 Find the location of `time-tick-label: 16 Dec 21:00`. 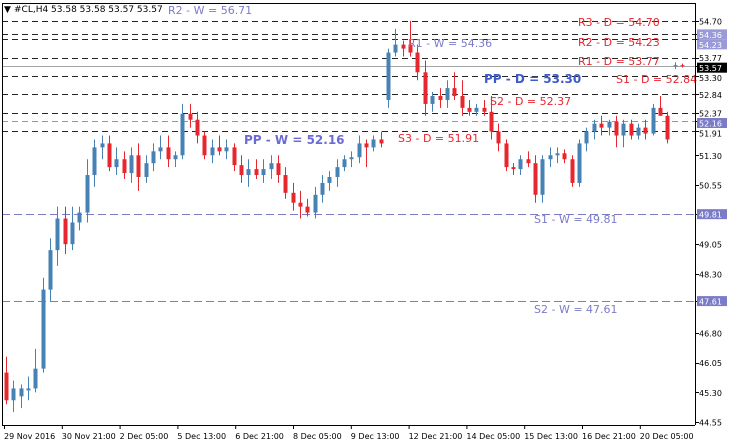

time-tick-label: 16 Dec 21:00 is located at coordinates (609, 436).